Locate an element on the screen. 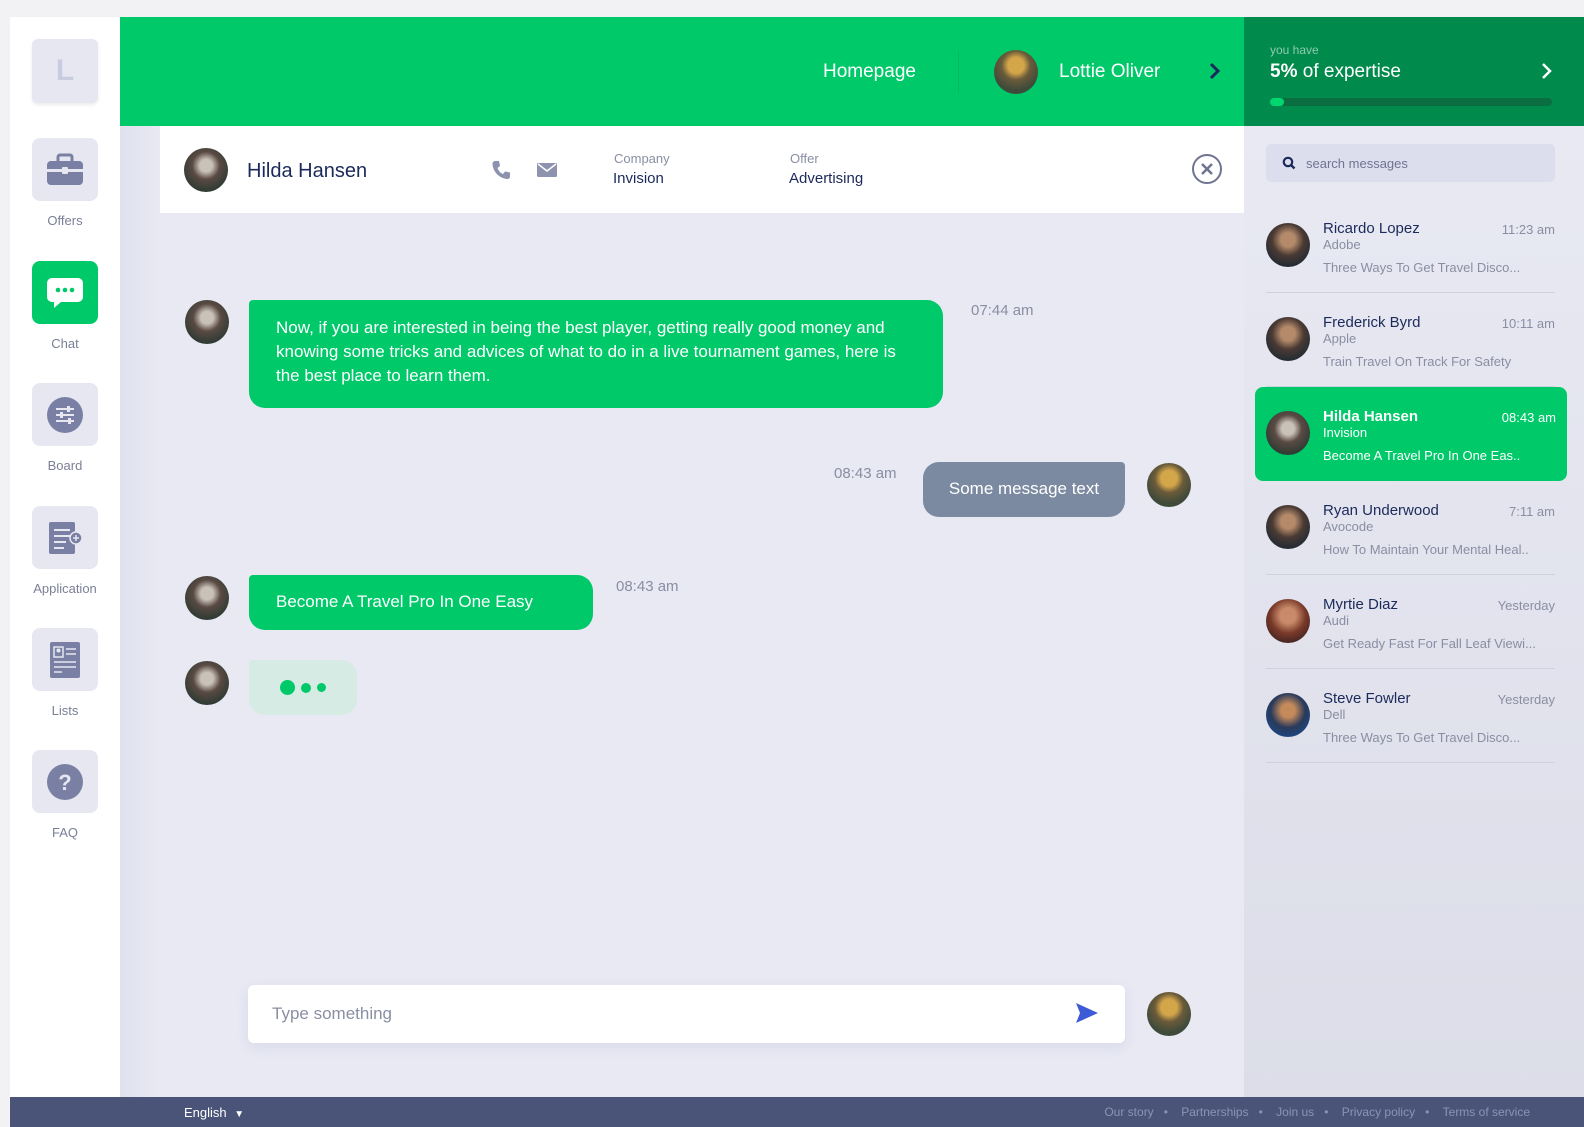 The height and width of the screenshot is (1127, 1584). typing-indicator is located at coordinates (303, 687).